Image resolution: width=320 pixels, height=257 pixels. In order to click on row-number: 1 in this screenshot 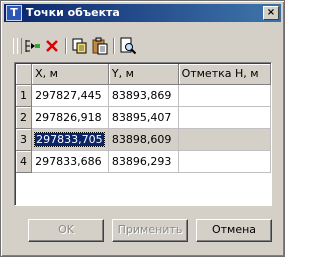, I will do `click(24, 95)`.